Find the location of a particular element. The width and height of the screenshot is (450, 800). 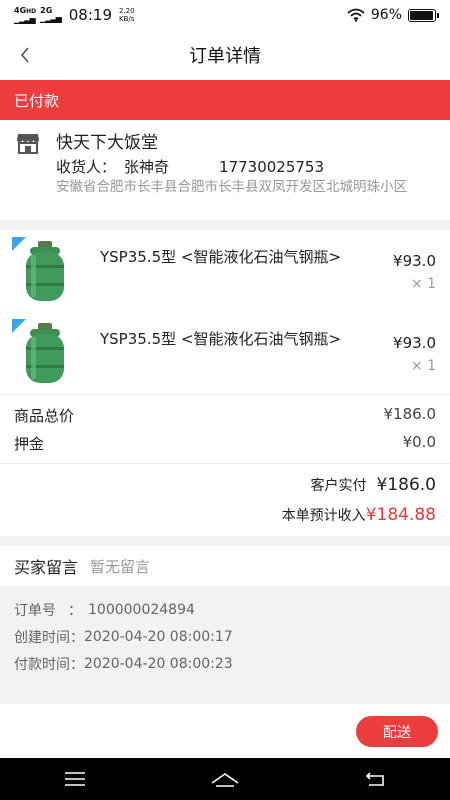

paid-time-value: 2020-04-20 08:00:23 is located at coordinates (158, 663).